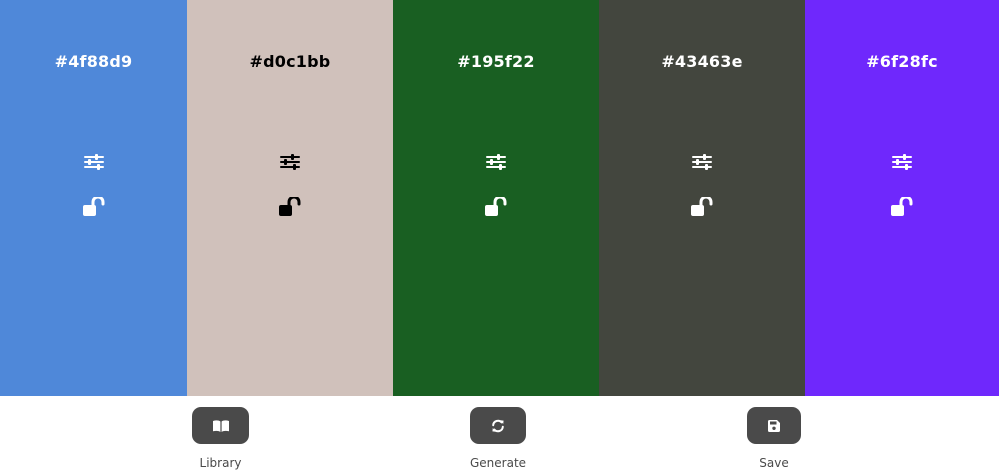 This screenshot has width=999, height=473. I want to click on hex-label: #195f22, so click(496, 61).